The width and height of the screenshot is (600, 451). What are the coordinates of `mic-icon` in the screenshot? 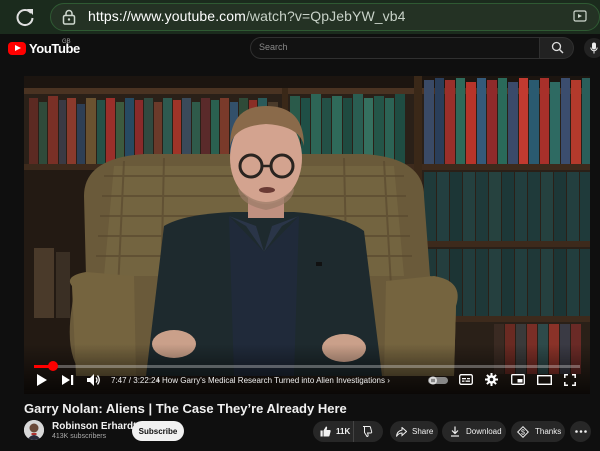 It's located at (594, 48).